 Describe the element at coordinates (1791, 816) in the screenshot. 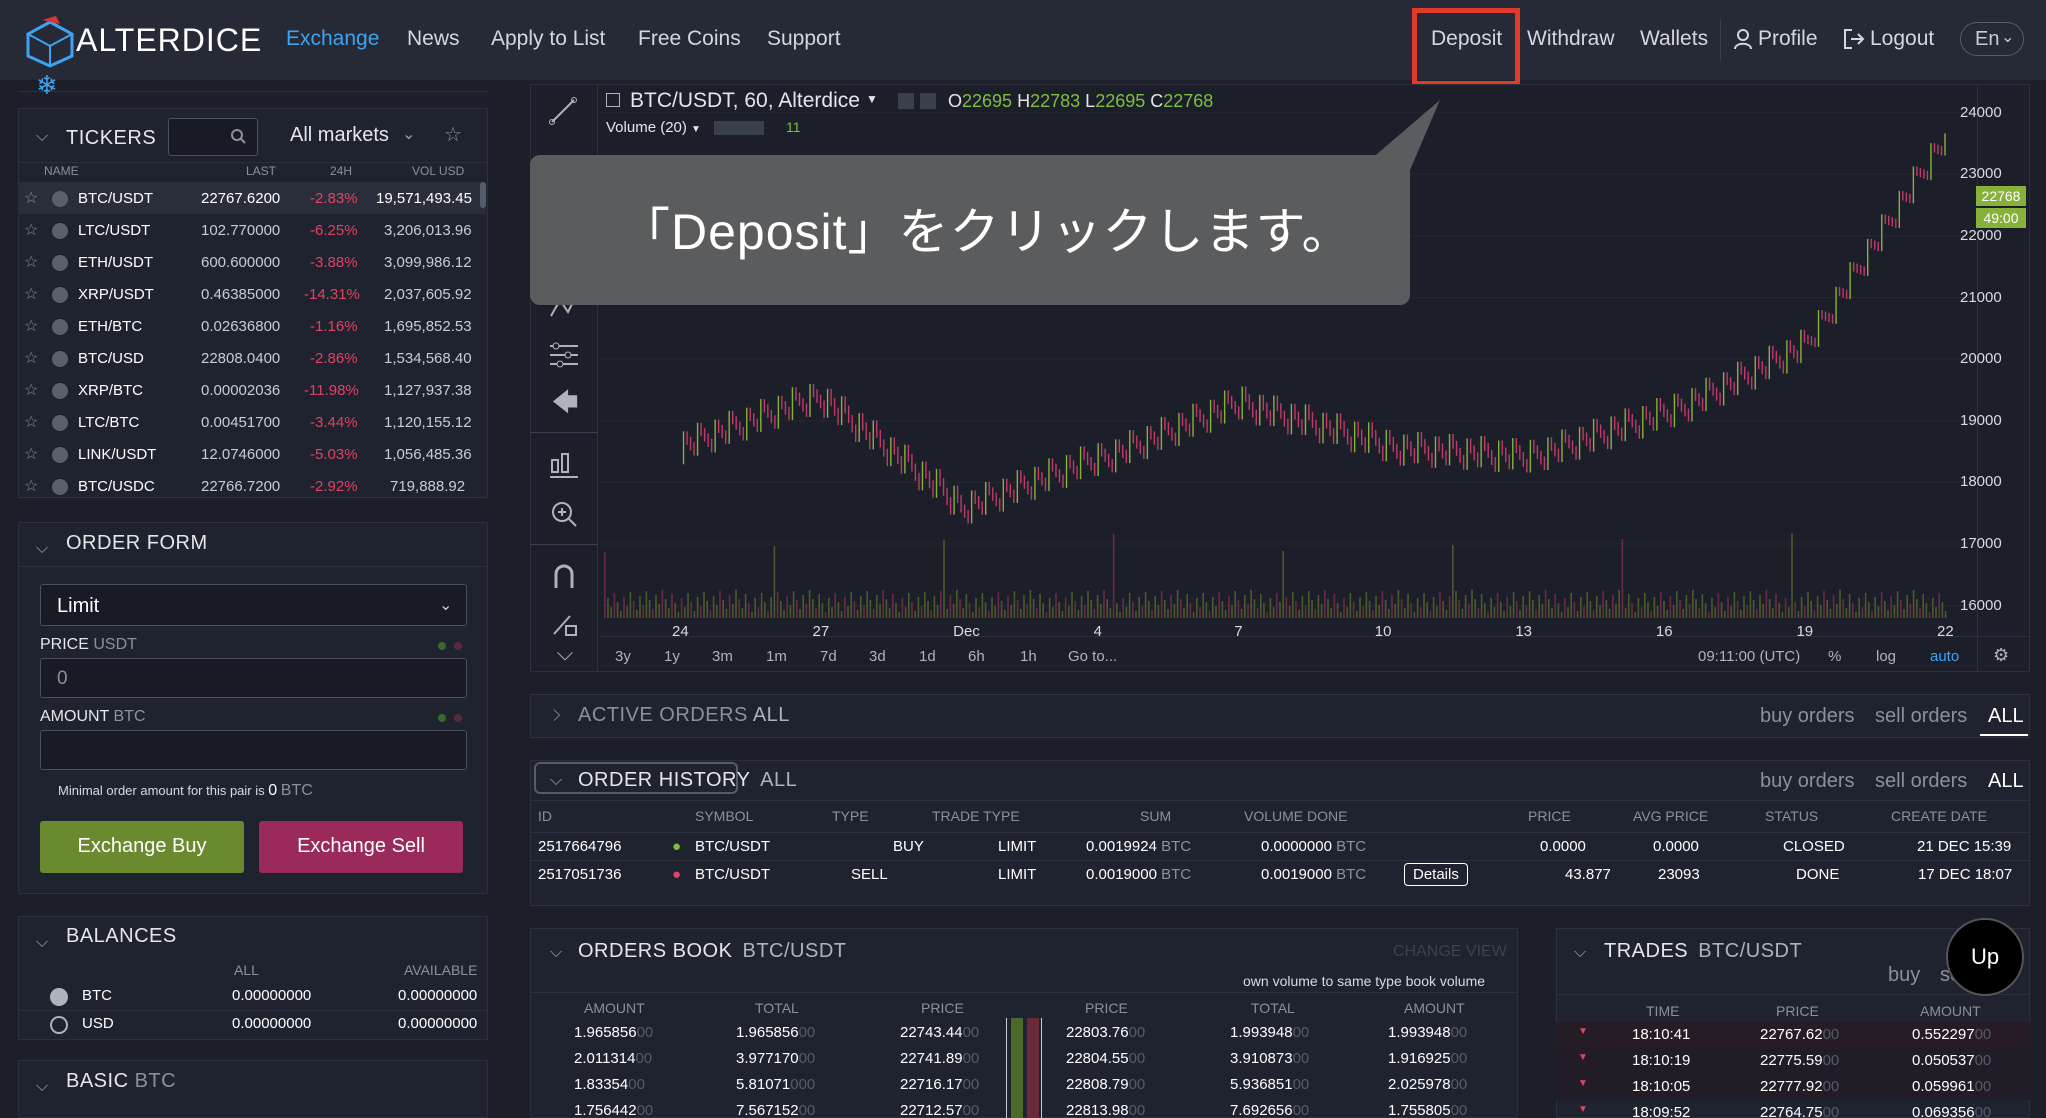

I see `col-status: STATUS` at that location.